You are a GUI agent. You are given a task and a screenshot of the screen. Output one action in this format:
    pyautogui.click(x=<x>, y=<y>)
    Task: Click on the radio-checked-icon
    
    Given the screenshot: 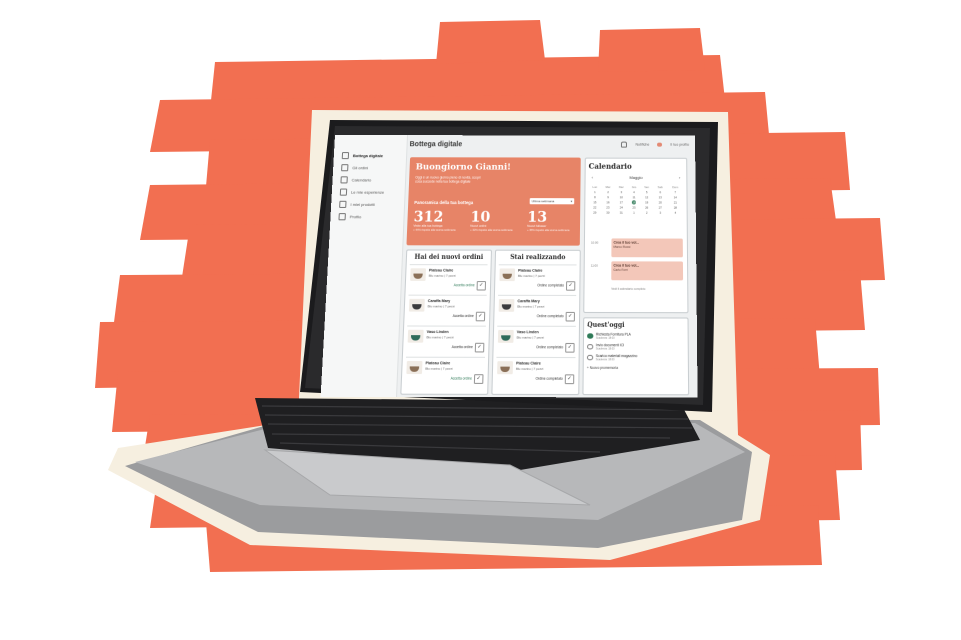 What is the action you would take?
    pyautogui.click(x=590, y=335)
    